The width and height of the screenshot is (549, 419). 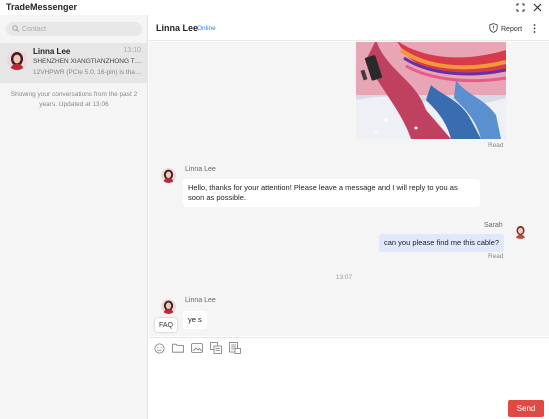 I want to click on contact-name: Linna Lee, so click(x=177, y=28).